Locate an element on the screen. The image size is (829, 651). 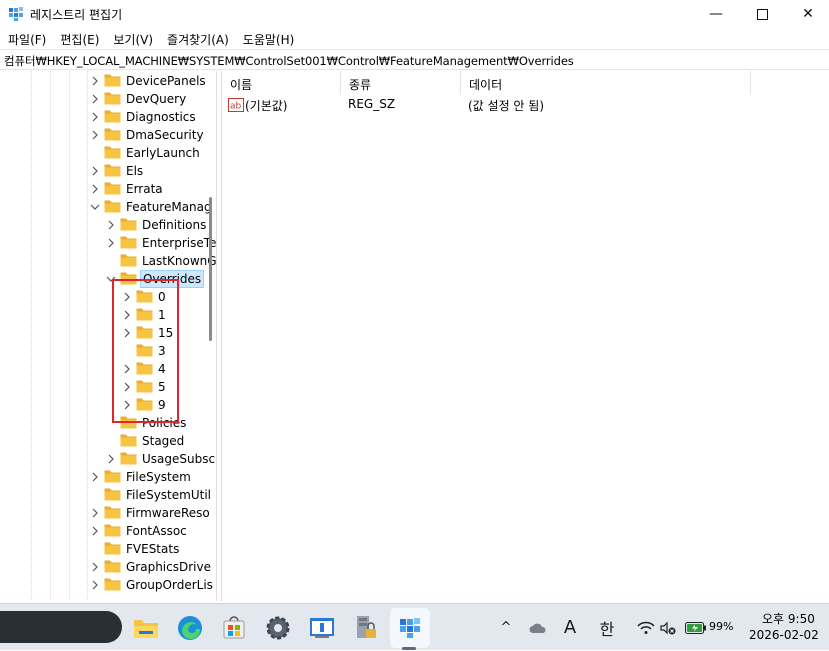
tree-item: GroupOrderLis is located at coordinates (152, 585).